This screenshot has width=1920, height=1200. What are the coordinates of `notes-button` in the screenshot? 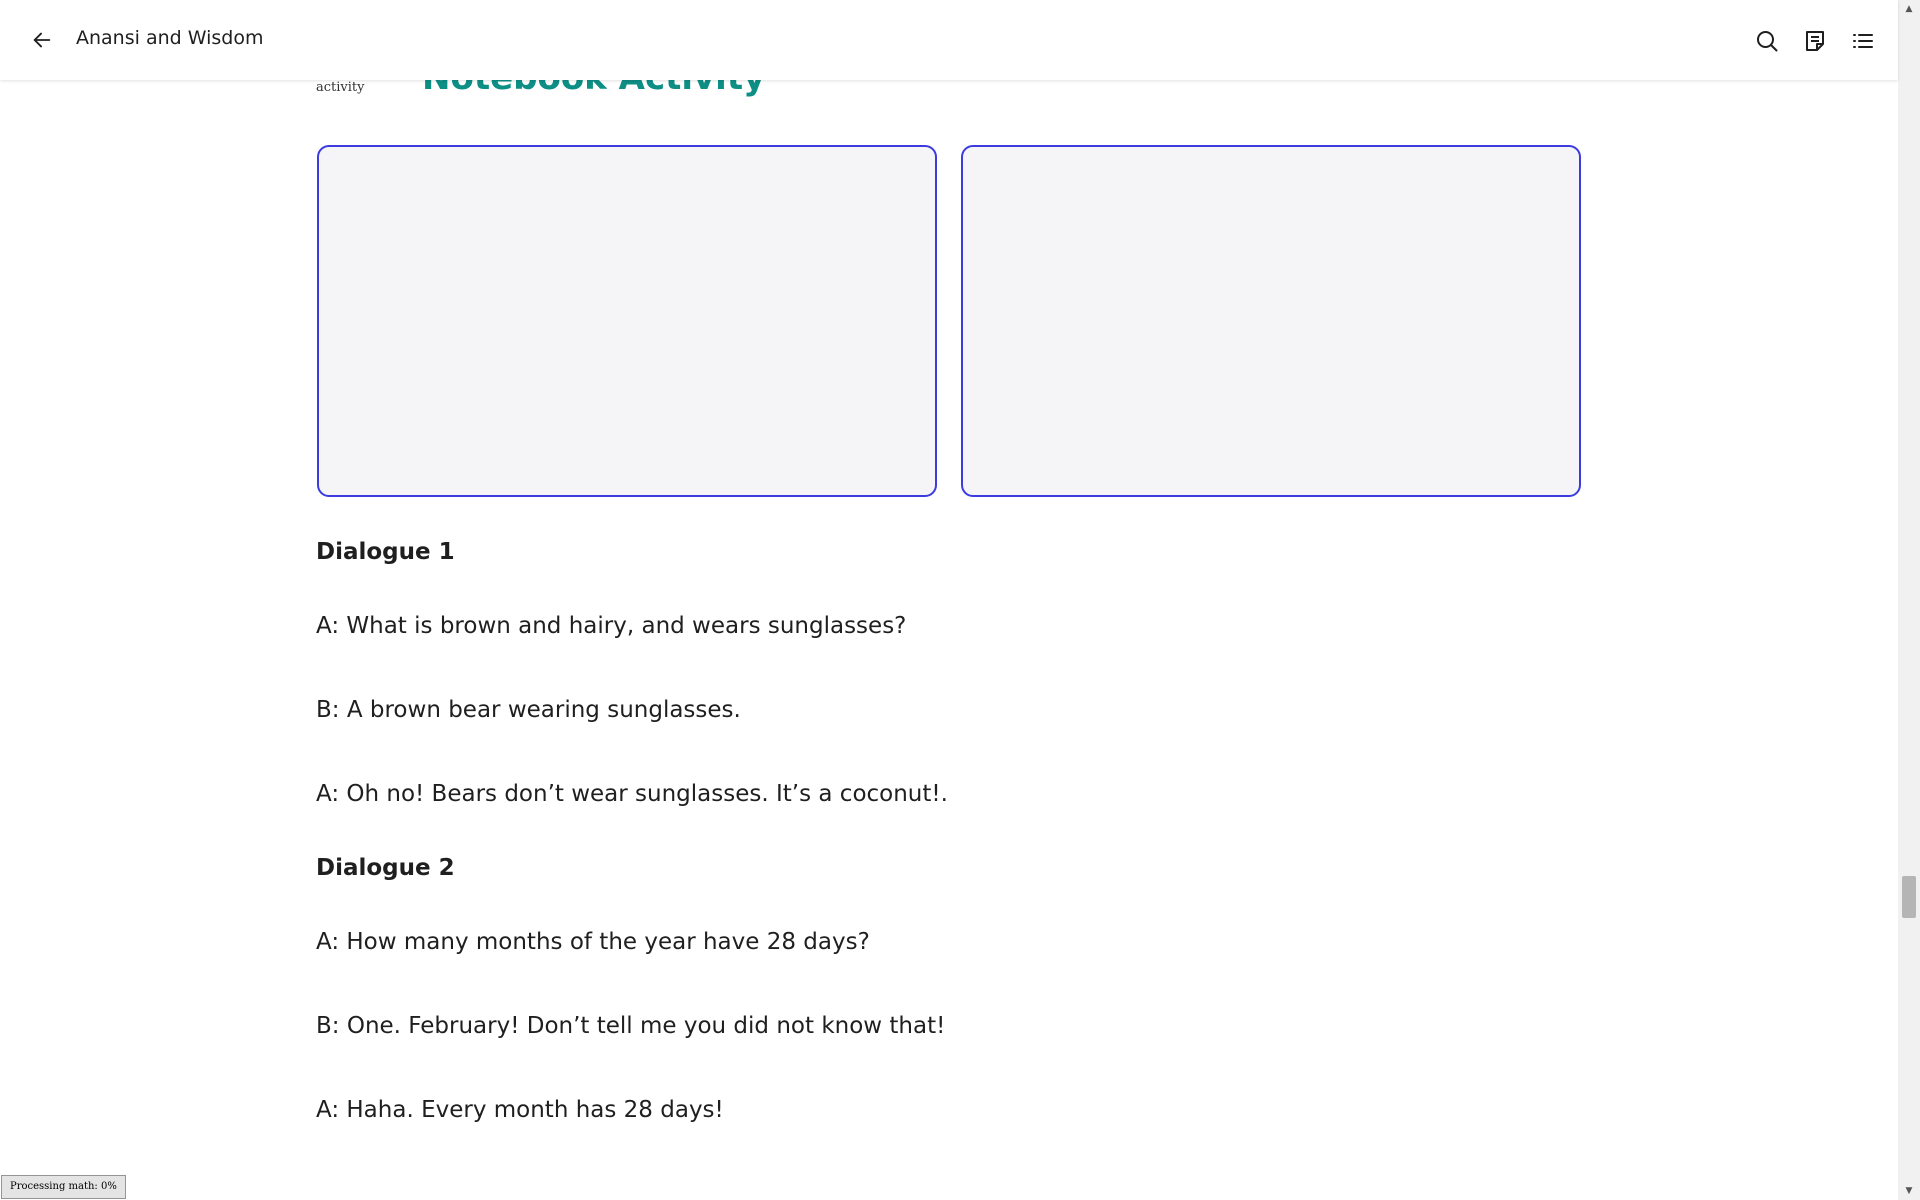 It's located at (1815, 41).